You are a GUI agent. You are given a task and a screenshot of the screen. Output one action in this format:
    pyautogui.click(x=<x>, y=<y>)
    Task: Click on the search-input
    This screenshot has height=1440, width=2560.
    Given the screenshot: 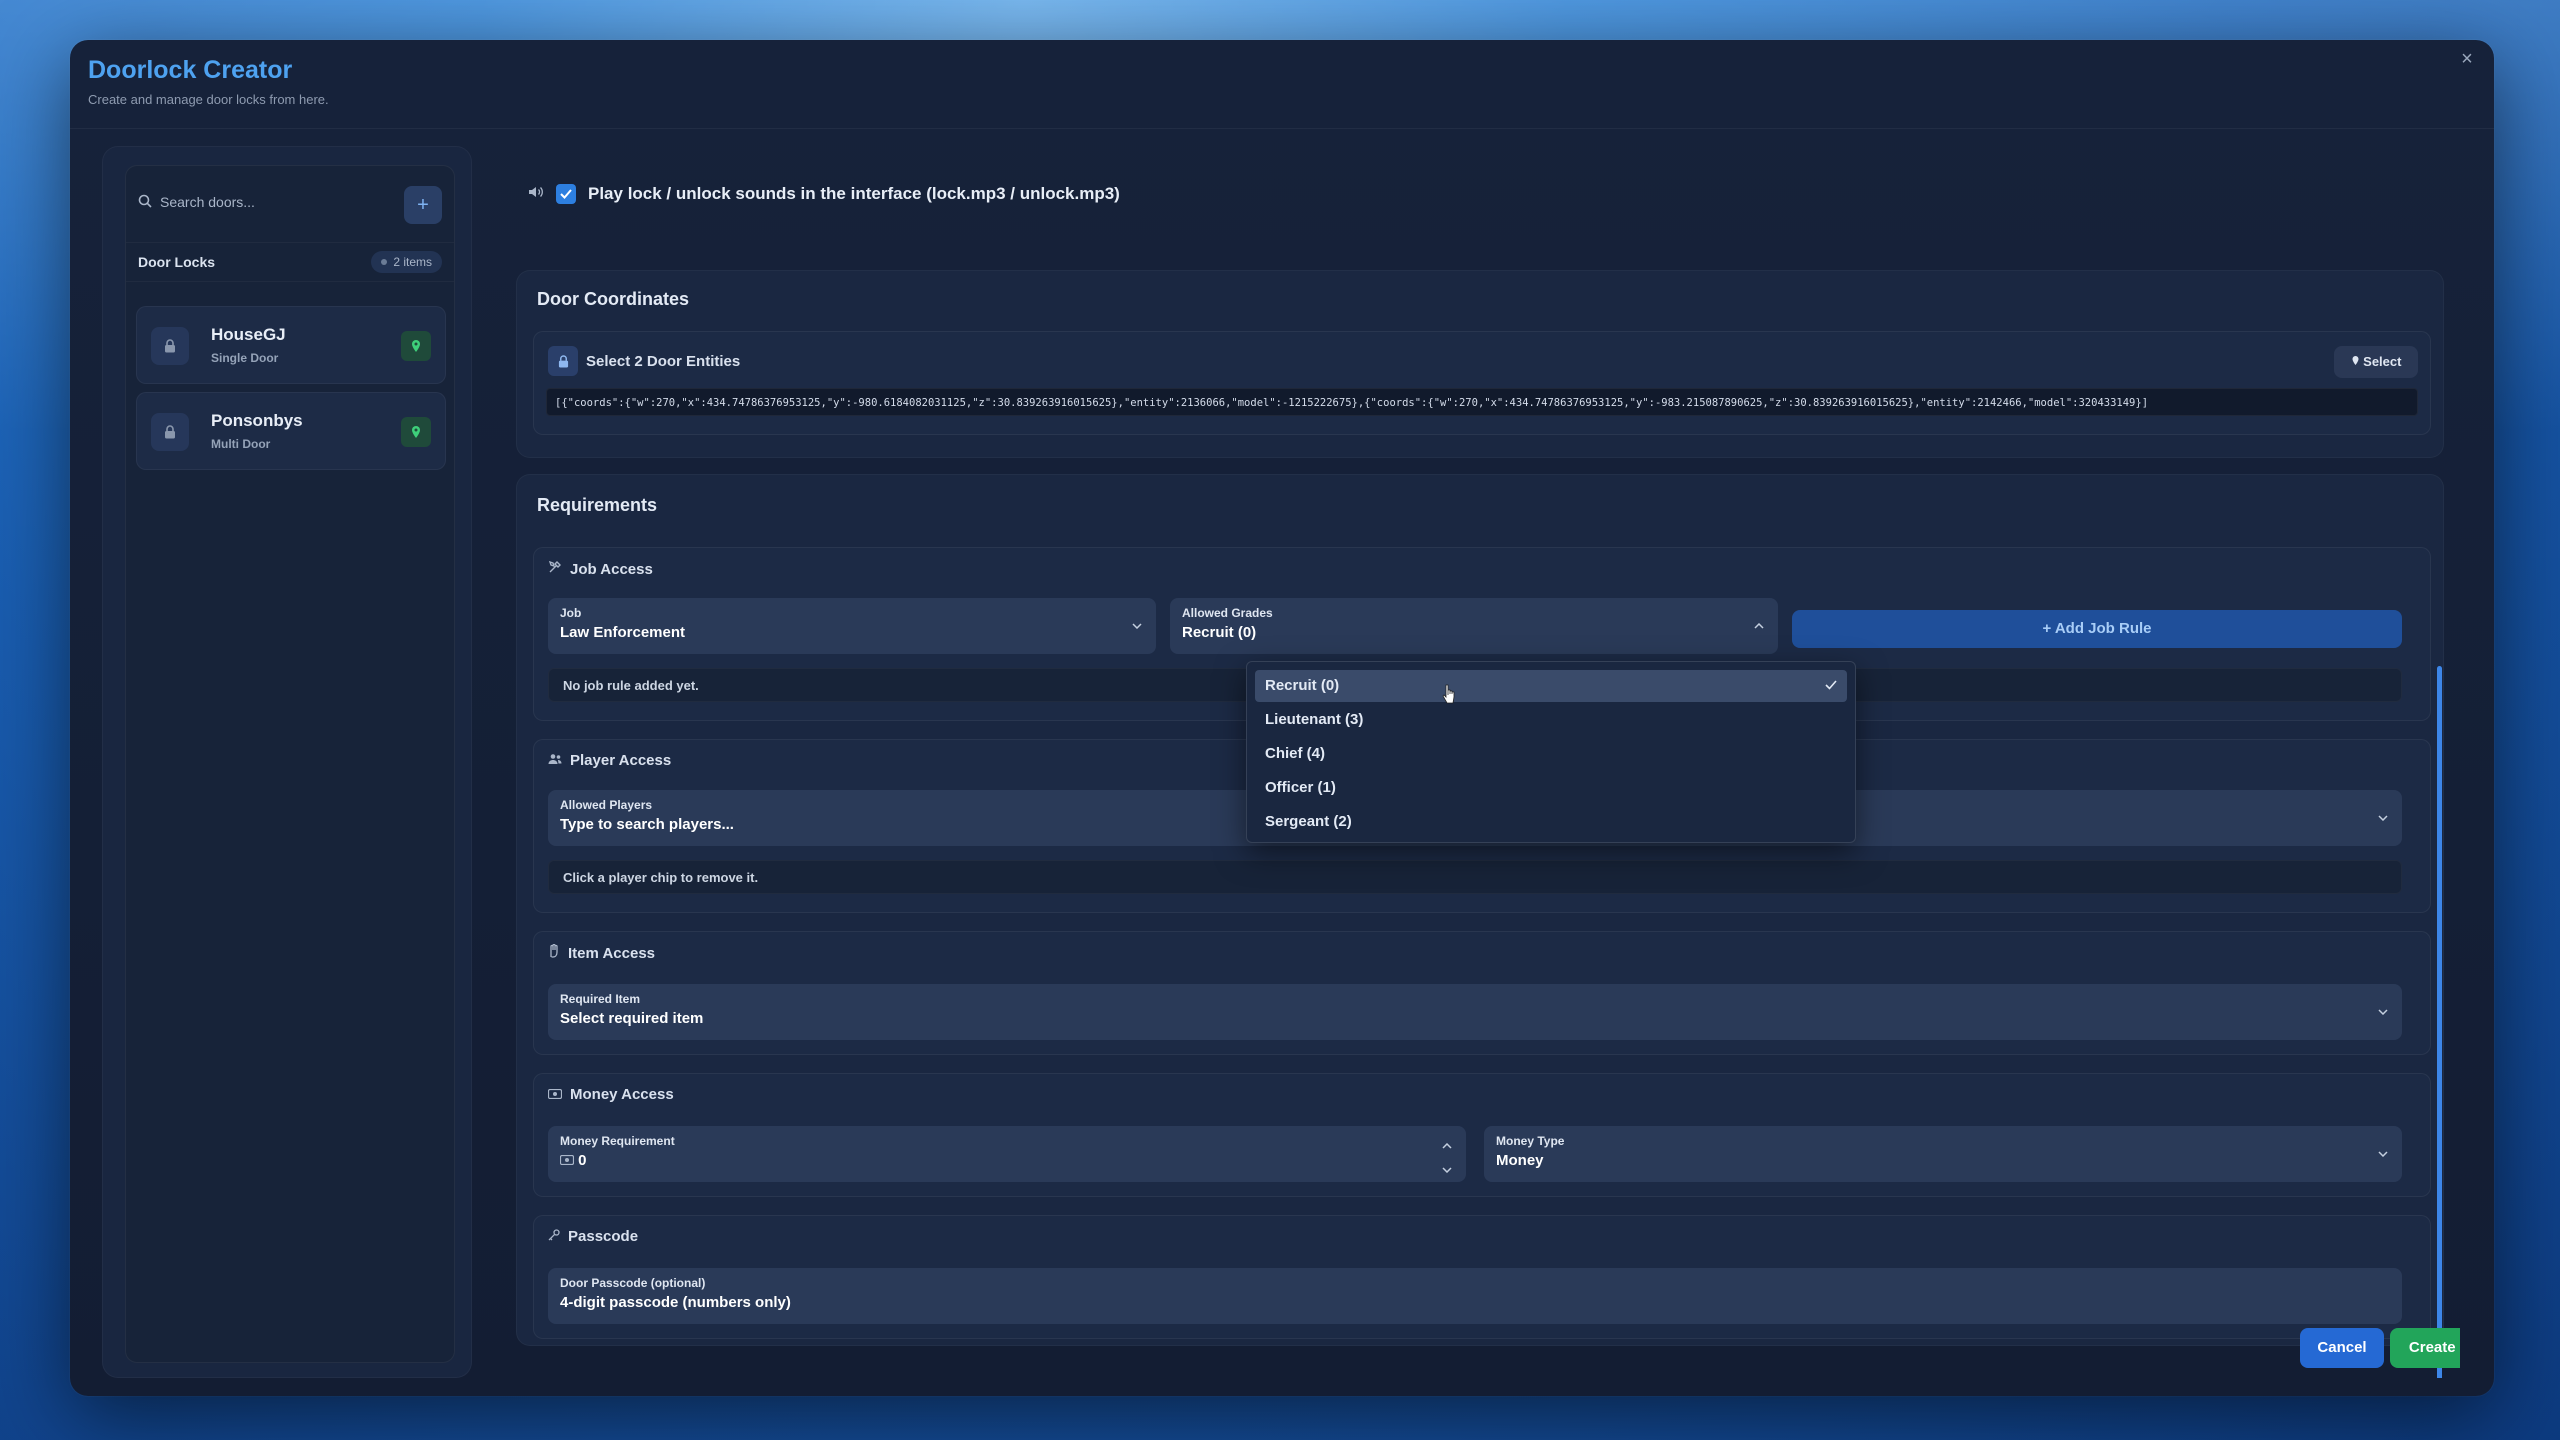 What is the action you would take?
    pyautogui.click(x=265, y=202)
    